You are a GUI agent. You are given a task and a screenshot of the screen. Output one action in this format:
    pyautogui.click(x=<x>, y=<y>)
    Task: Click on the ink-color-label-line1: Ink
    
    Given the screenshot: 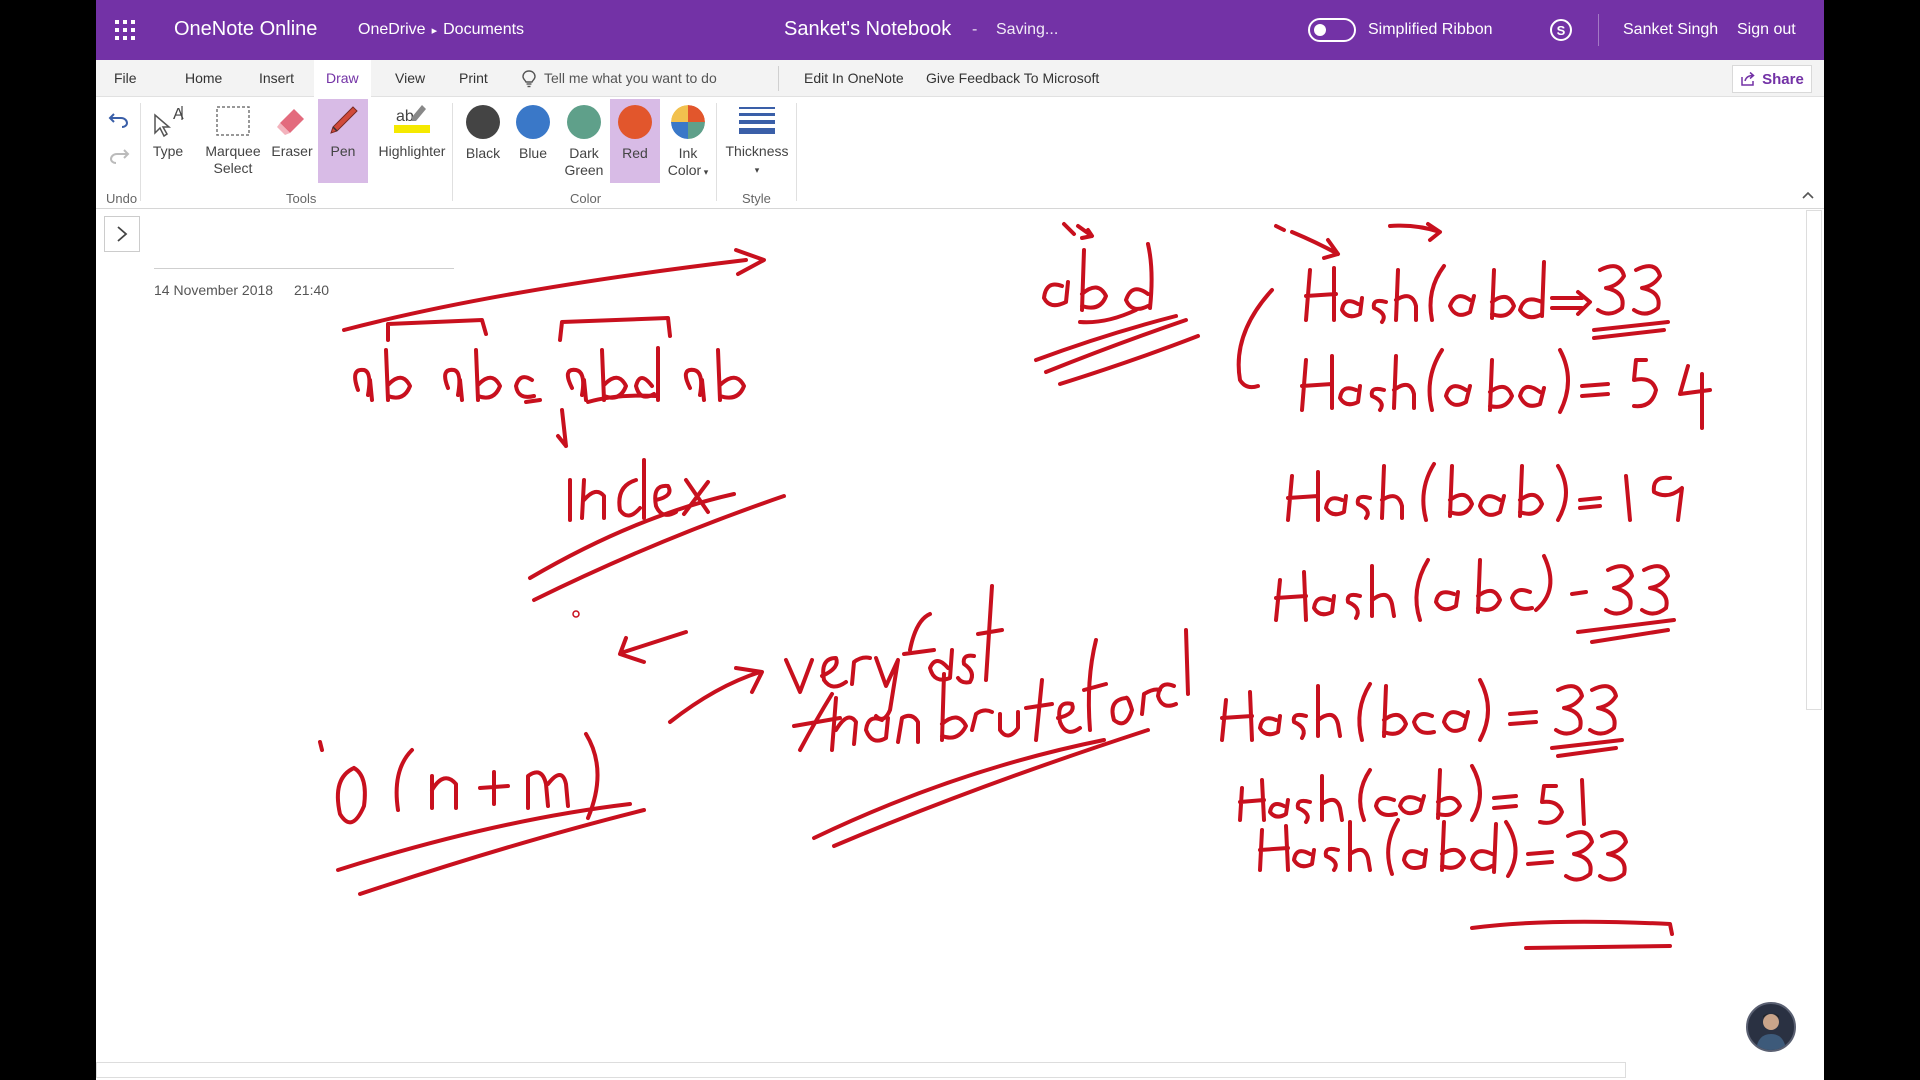 What is the action you would take?
    pyautogui.click(x=688, y=153)
    